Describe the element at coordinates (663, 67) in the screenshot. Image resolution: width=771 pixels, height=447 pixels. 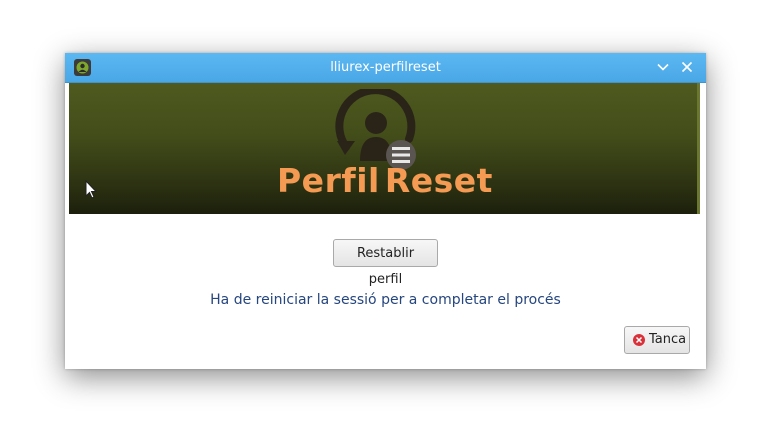
I see `minimize-chevron-icon` at that location.